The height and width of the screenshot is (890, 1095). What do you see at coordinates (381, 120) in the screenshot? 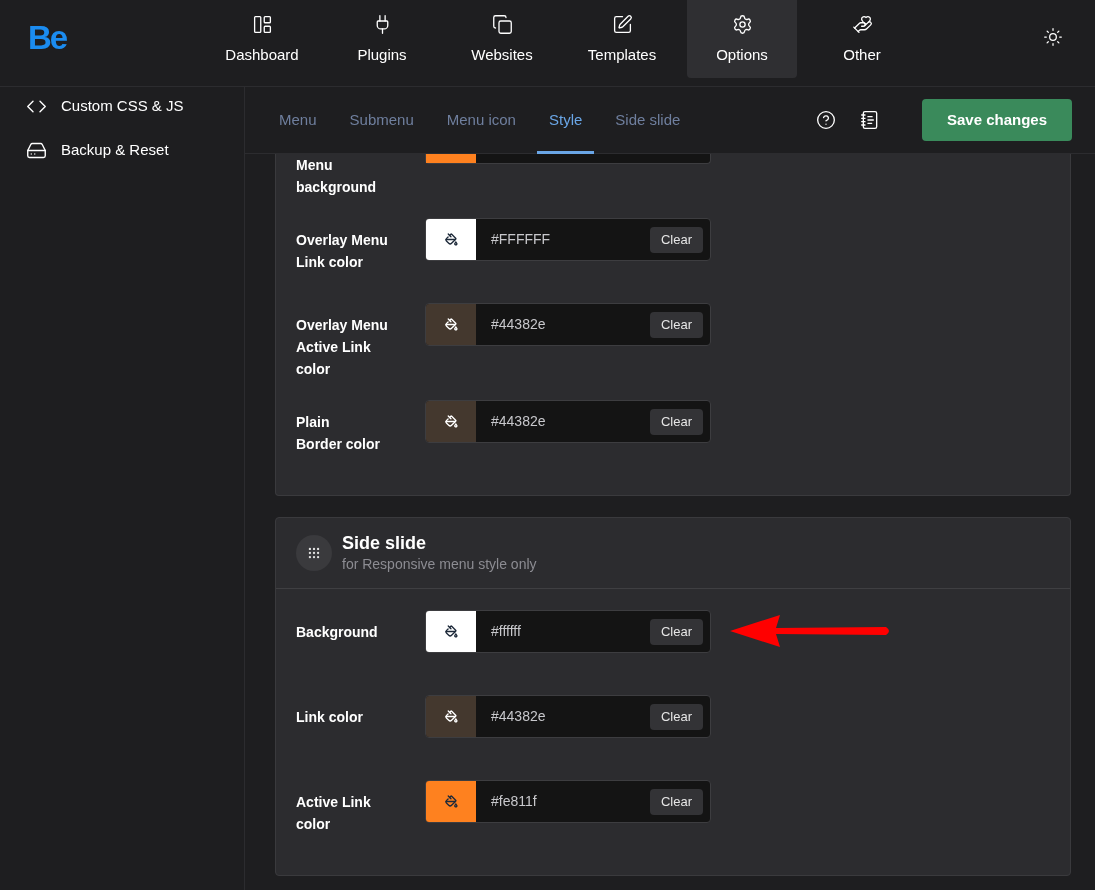
I see `sub-tab: Submenu` at bounding box center [381, 120].